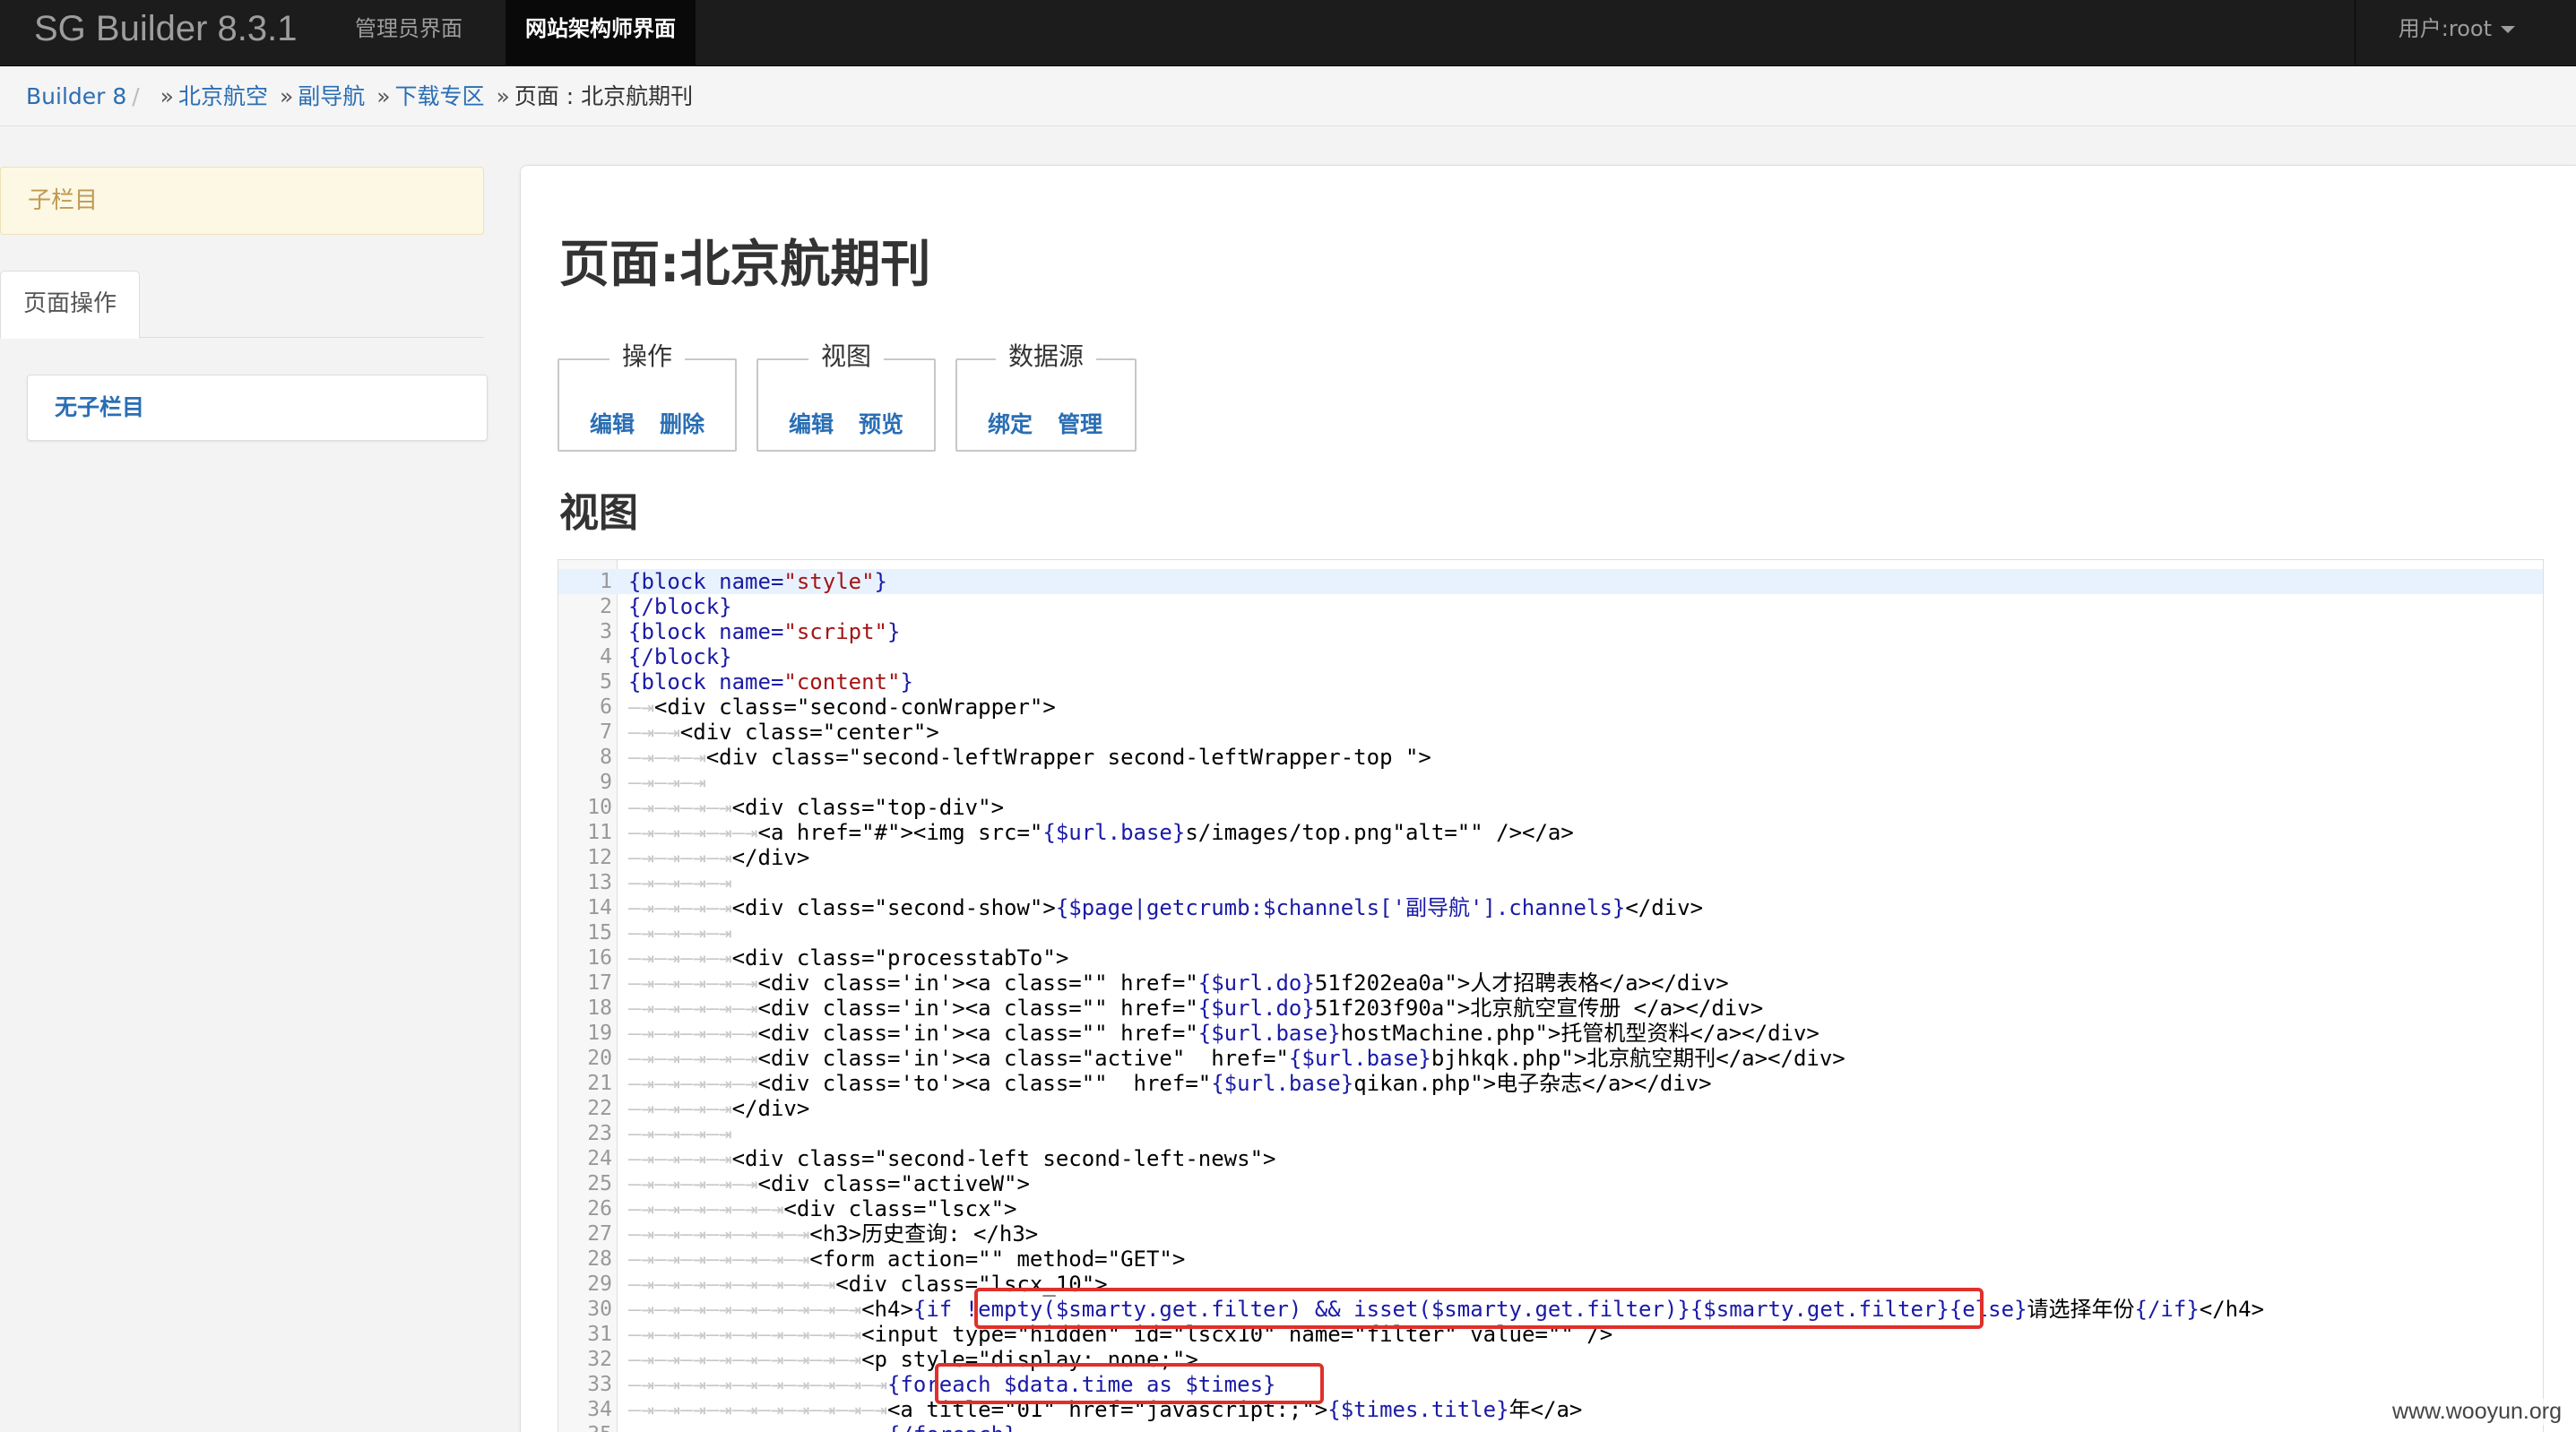  Describe the element at coordinates (667, 782) in the screenshot. I see `code-text: —⇥—⇥—⇥` at that location.